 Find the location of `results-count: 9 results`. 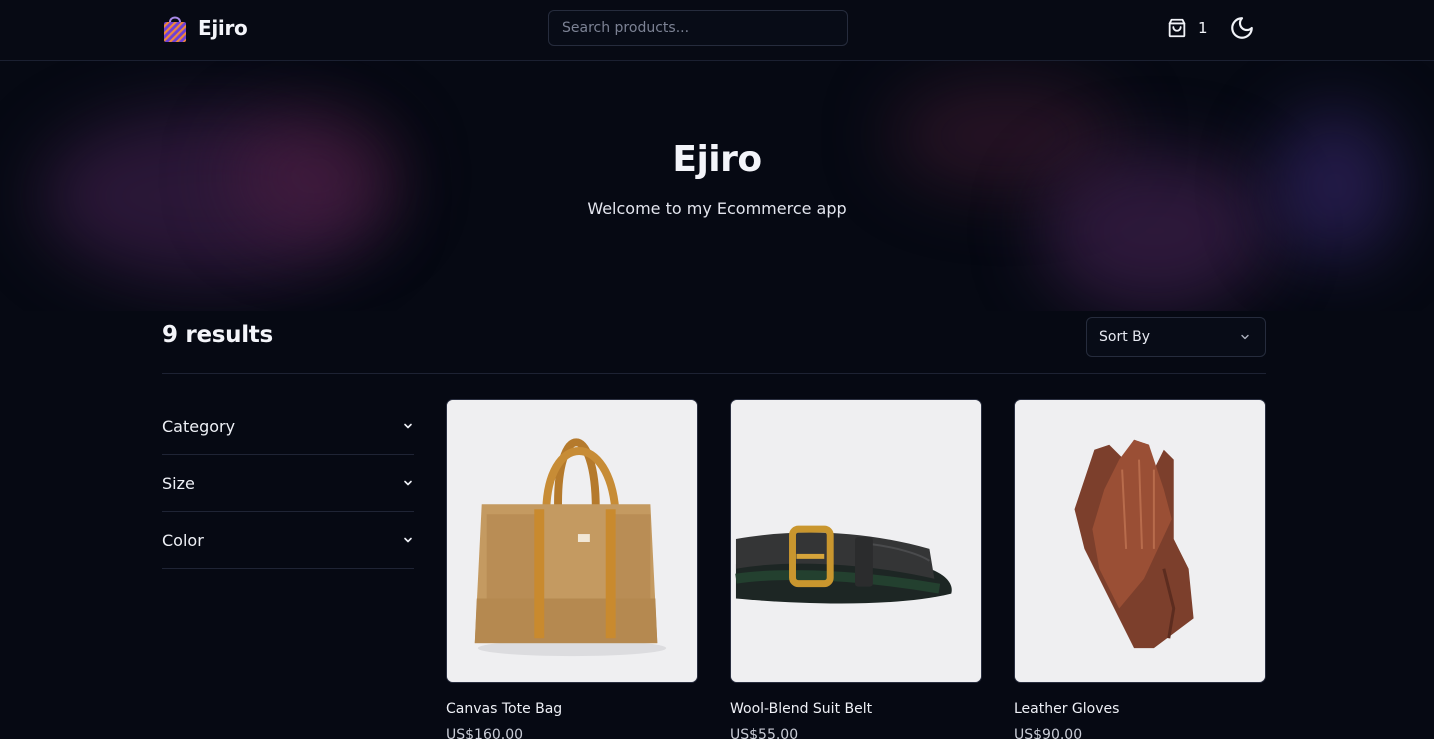

results-count: 9 results is located at coordinates (217, 335).